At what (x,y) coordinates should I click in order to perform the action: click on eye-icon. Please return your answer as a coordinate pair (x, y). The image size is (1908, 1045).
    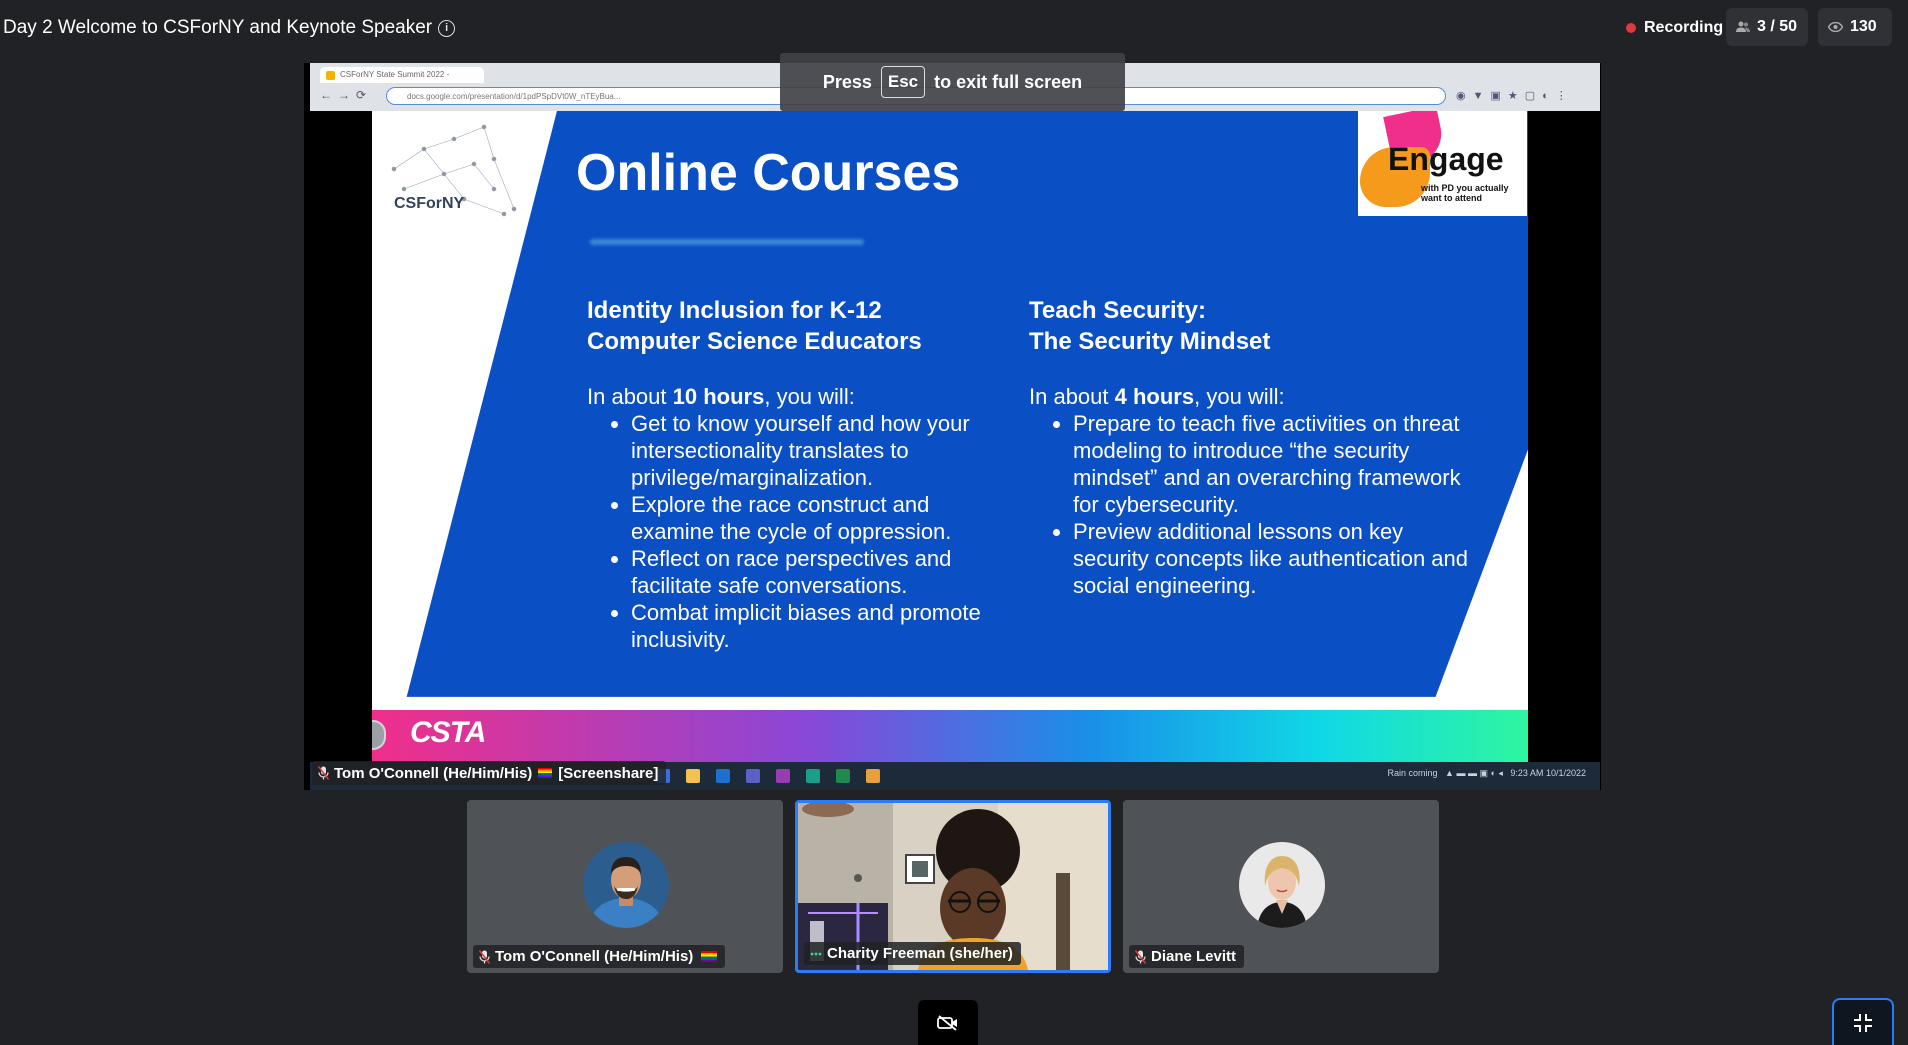
    Looking at the image, I should click on (1835, 27).